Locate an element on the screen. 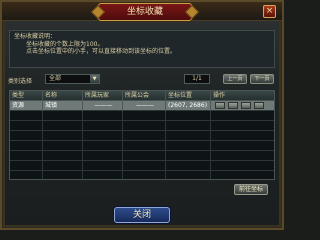 This screenshot has height=240, width=320. filter-row: 类别选择 全部 ▼ 1/1 上一页 下一页 is located at coordinates (143, 80).